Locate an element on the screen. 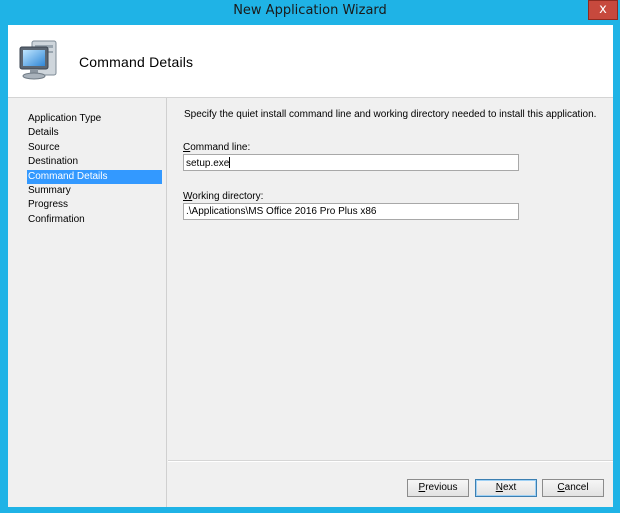 The height and width of the screenshot is (513, 620). cancel-label: ancel is located at coordinates (576, 487).